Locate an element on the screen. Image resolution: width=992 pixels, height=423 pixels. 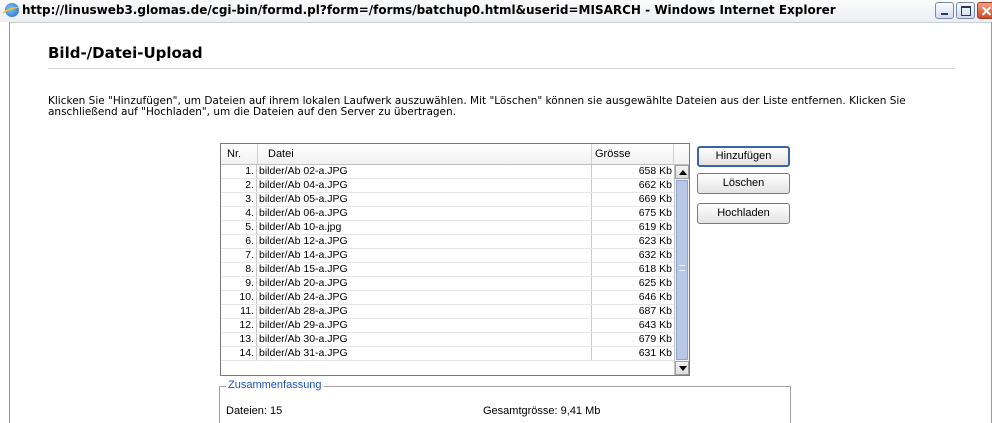
column-header-datei: Datei is located at coordinates (425, 154).